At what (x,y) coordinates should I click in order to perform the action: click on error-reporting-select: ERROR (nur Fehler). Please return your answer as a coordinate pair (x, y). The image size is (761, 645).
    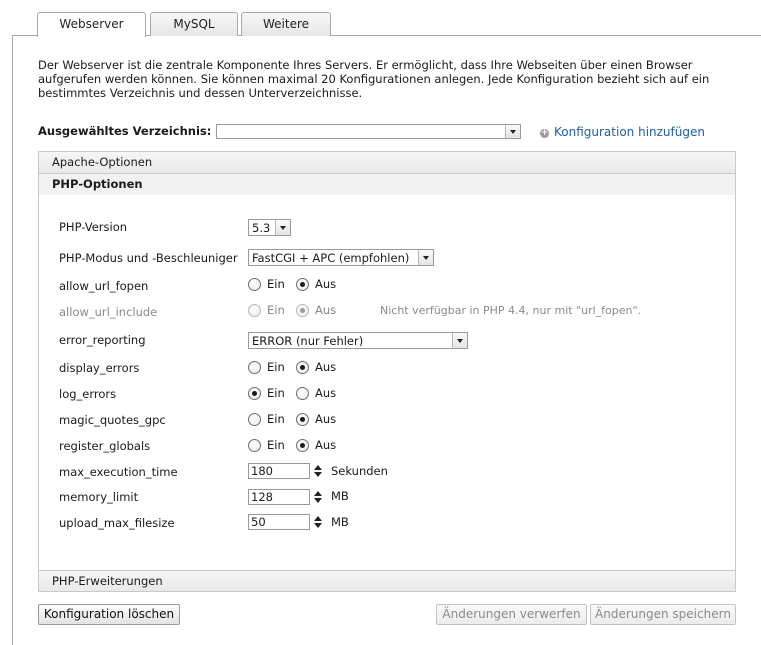
    Looking at the image, I should click on (358, 340).